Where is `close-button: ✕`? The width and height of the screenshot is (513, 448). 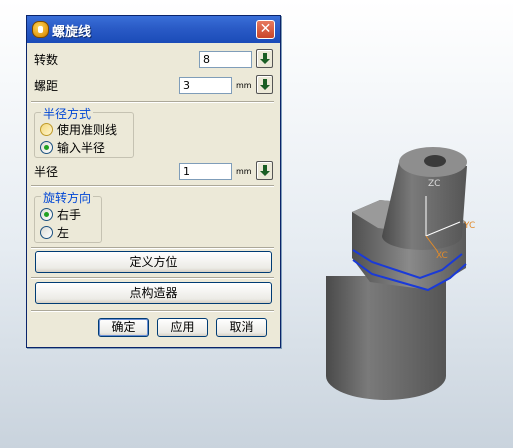
close-button: ✕ is located at coordinates (265, 29).